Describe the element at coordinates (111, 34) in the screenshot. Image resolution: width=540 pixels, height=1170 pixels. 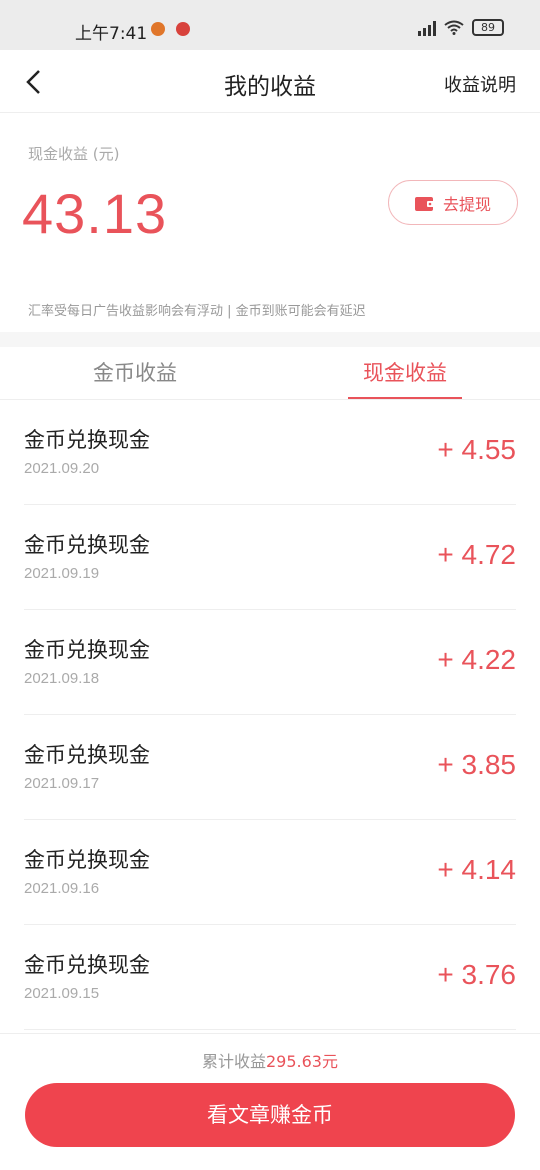
I see `status-time: 上午7:41` at that location.